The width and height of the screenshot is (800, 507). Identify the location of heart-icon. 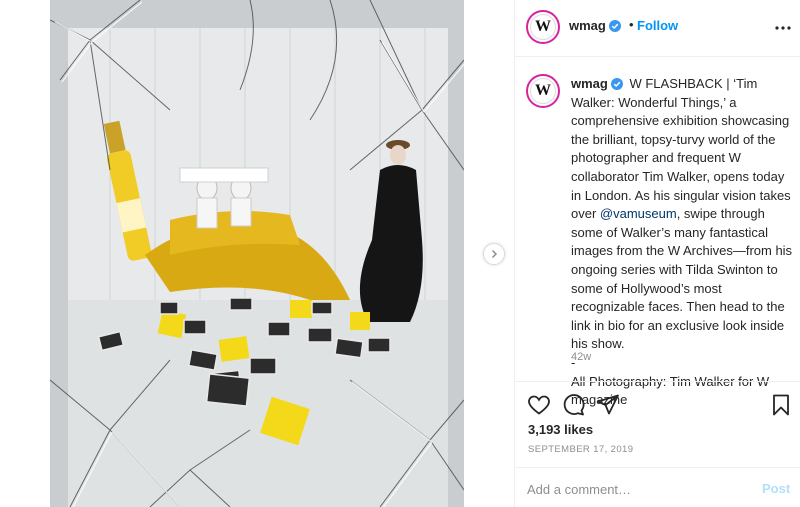
(539, 405).